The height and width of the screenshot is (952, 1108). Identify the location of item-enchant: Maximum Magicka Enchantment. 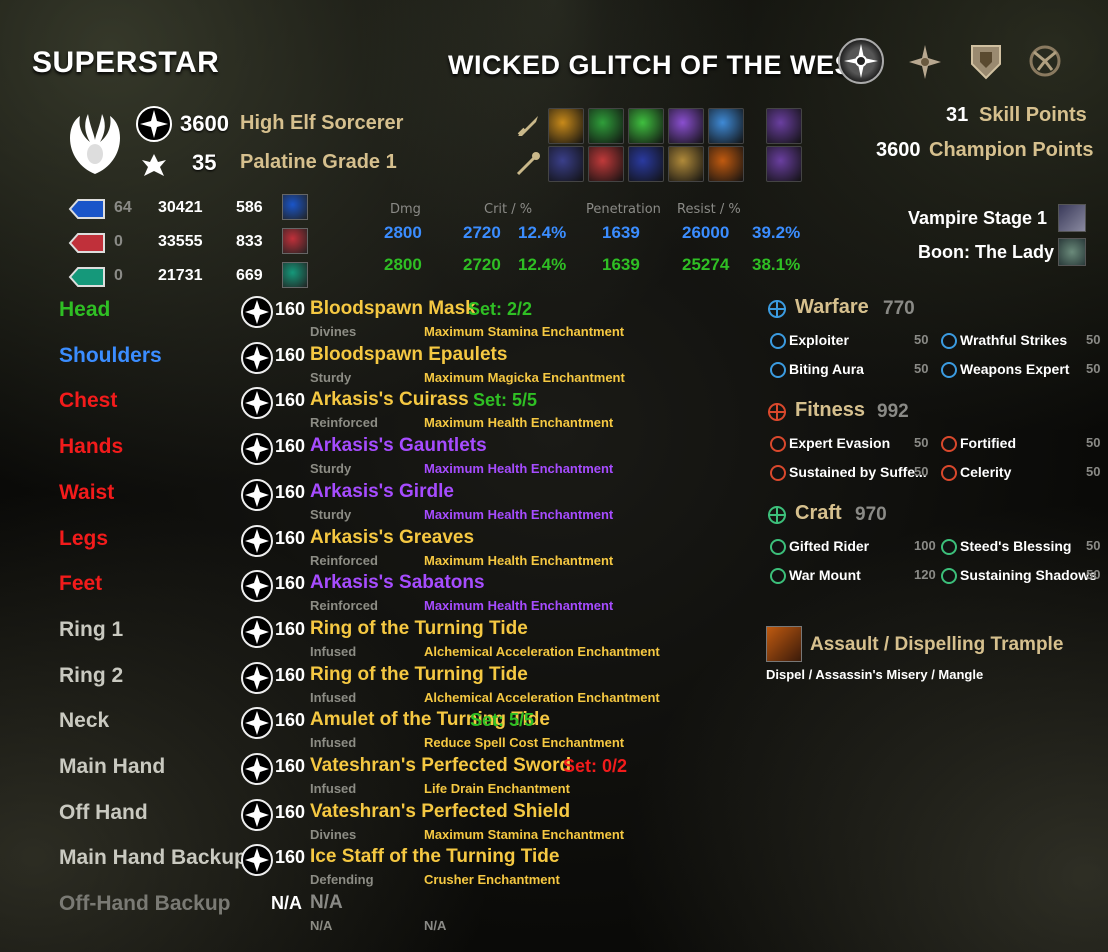
(524, 377).